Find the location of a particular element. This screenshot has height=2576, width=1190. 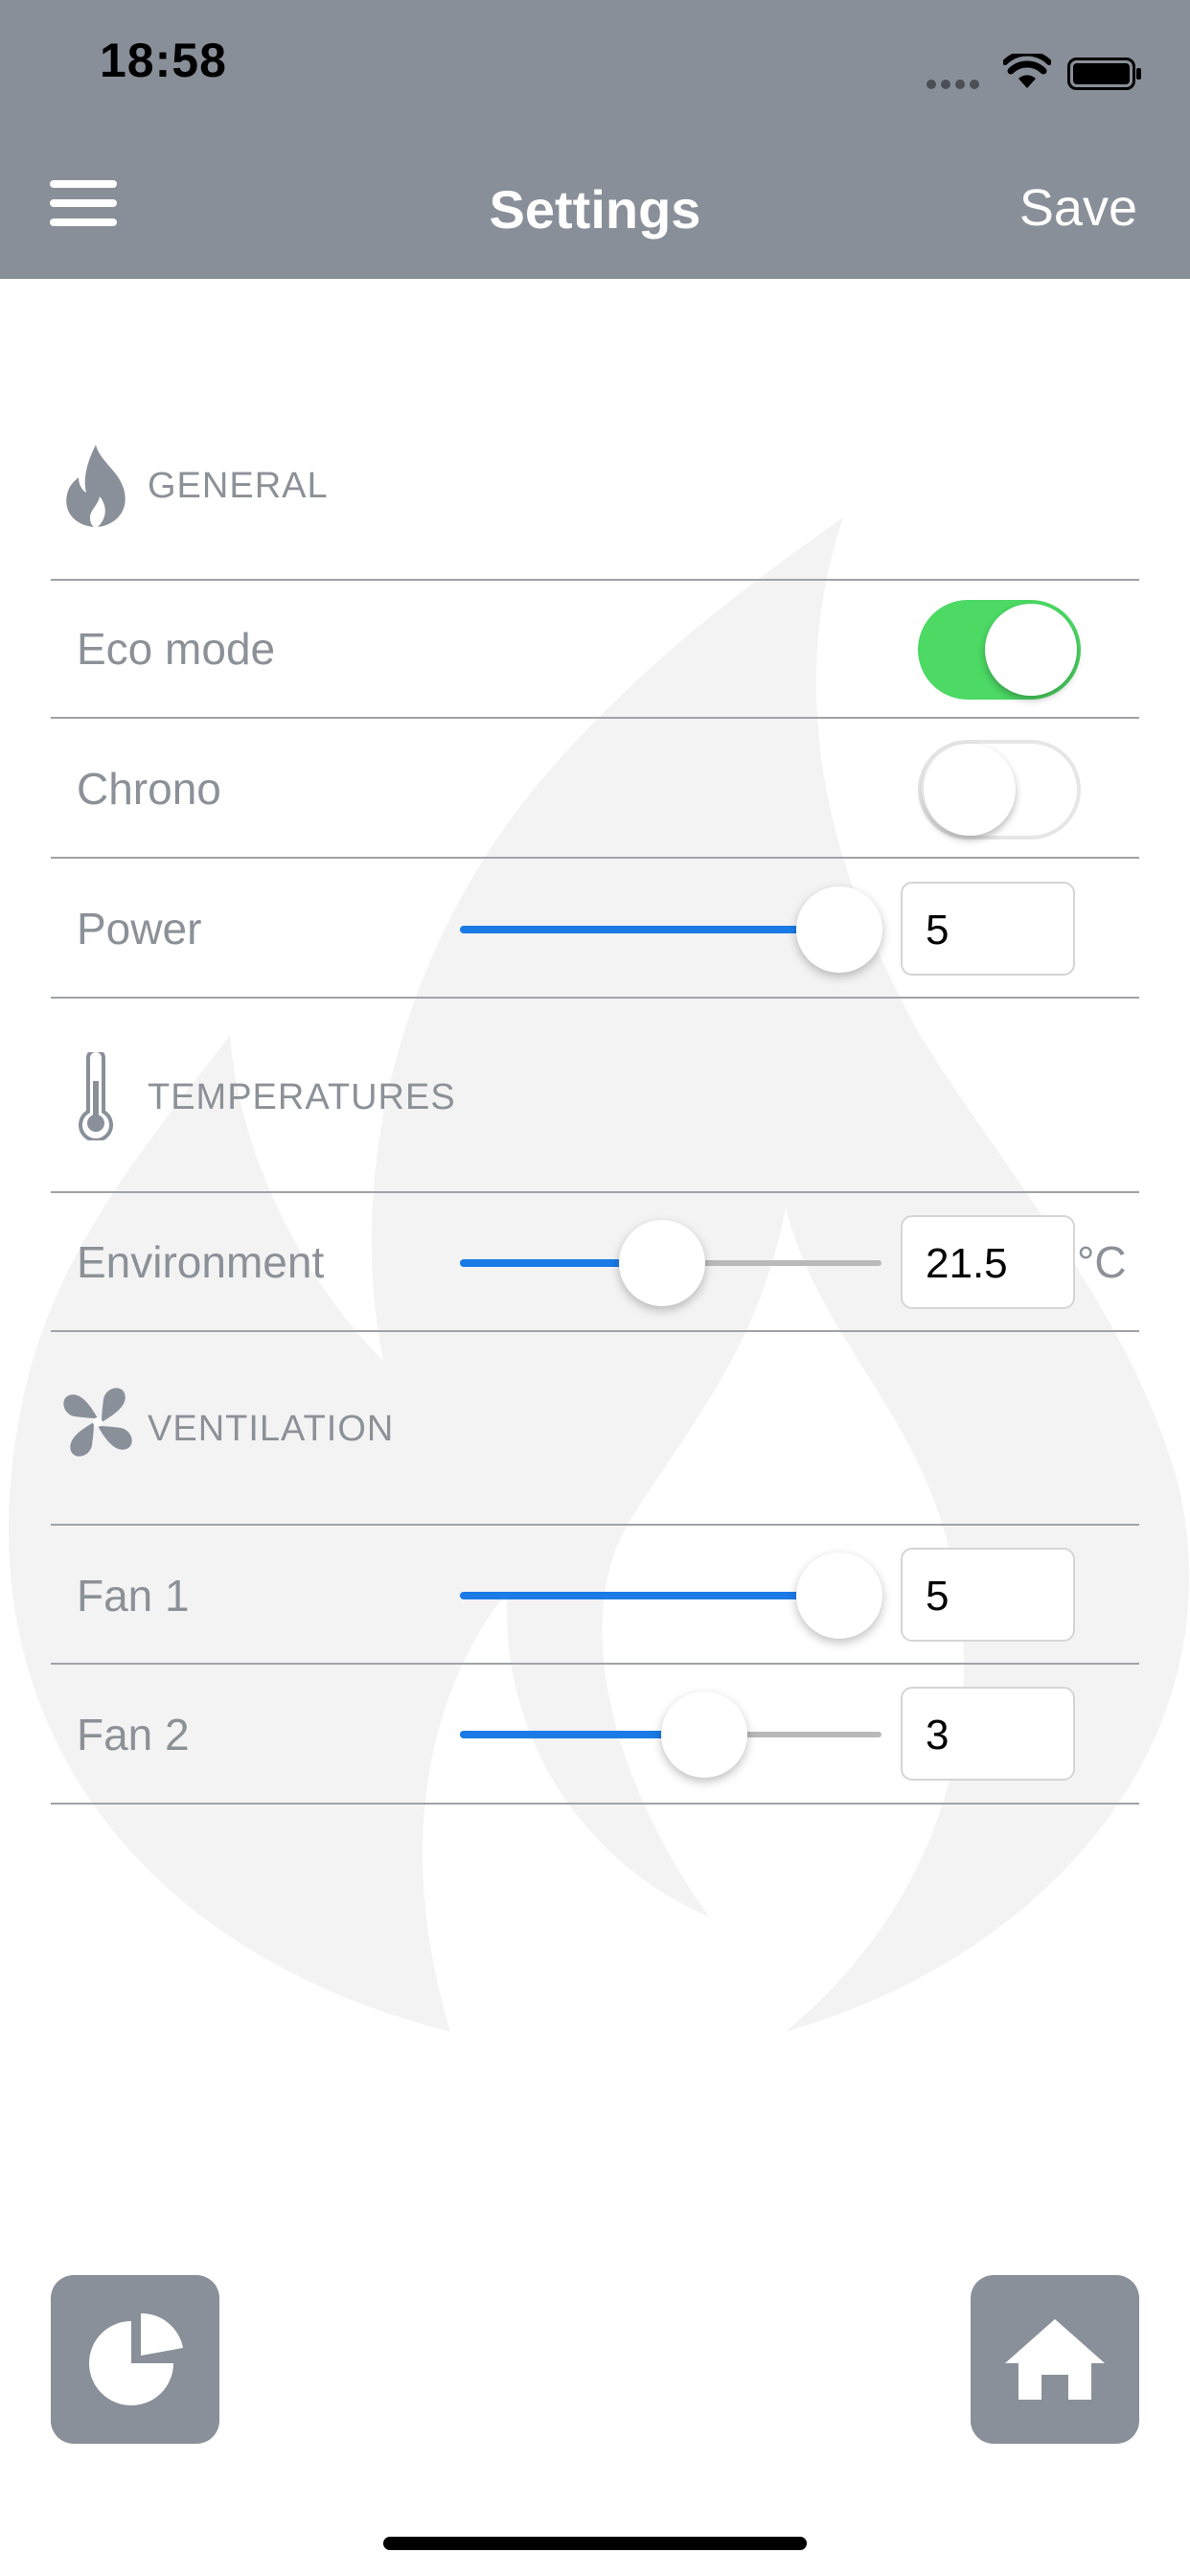

environment-label: Environment is located at coordinates (201, 1262).